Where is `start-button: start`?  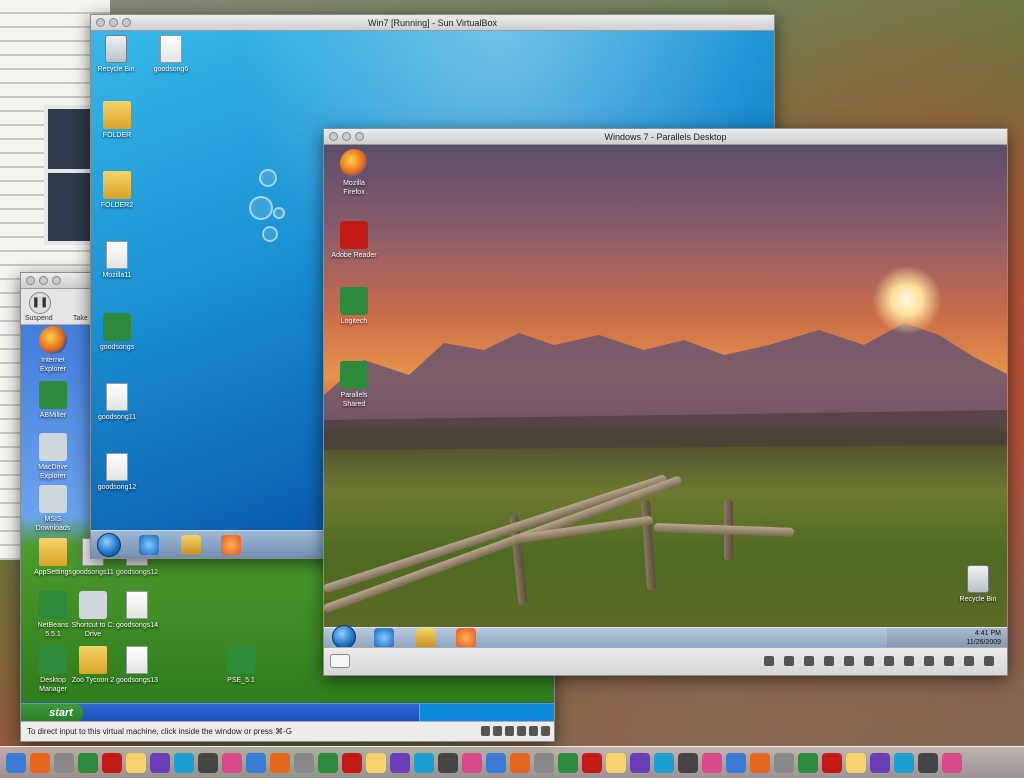 start-button: start is located at coordinates (52, 713).